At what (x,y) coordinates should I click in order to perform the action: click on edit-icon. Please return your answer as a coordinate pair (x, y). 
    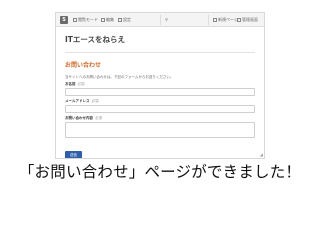
    Looking at the image, I should click on (103, 20).